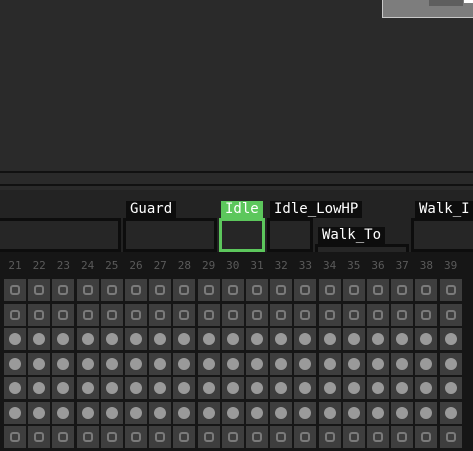 The width and height of the screenshot is (473, 451). I want to click on frame-number: 35, so click(354, 266).